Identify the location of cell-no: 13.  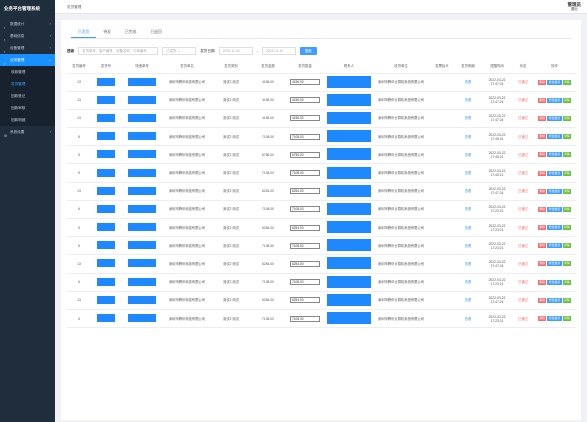
(79, 82).